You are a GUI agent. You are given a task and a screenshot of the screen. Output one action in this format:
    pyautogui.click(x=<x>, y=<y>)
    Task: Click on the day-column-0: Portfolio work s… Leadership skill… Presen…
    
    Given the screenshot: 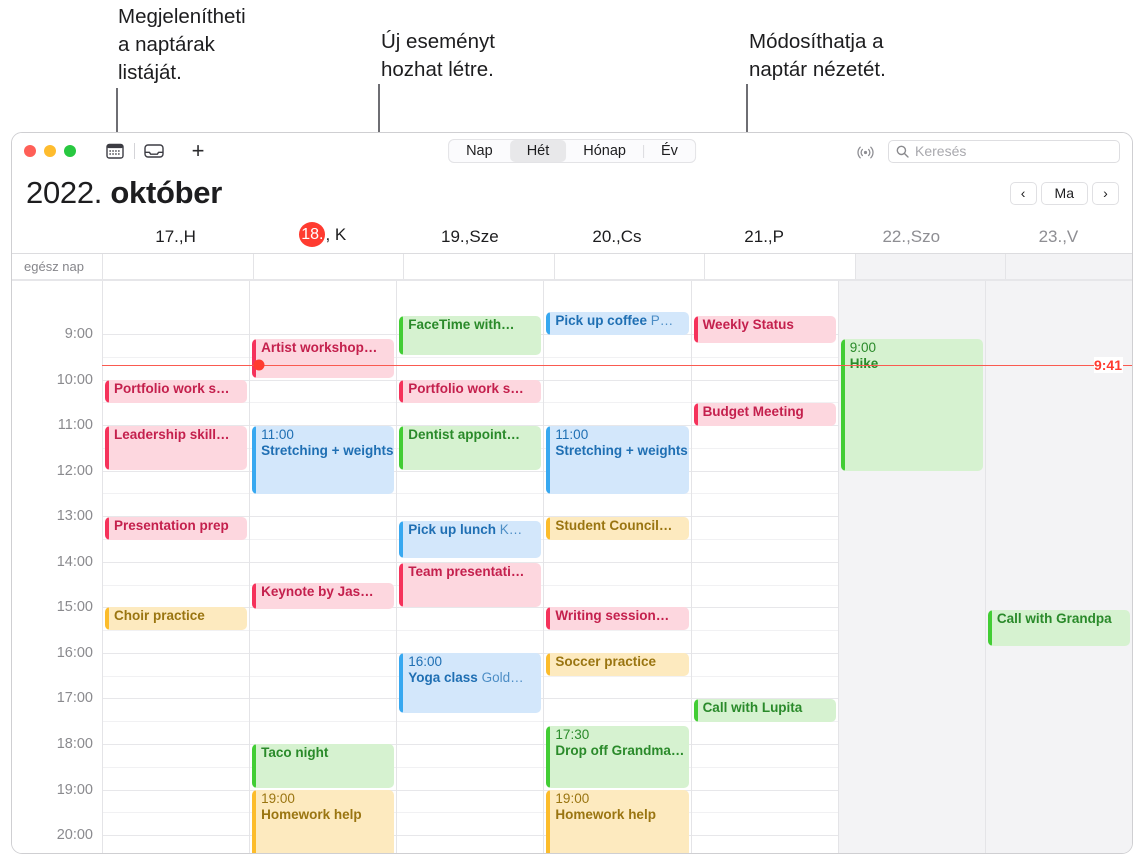 What is the action you would take?
    pyautogui.click(x=175, y=567)
    